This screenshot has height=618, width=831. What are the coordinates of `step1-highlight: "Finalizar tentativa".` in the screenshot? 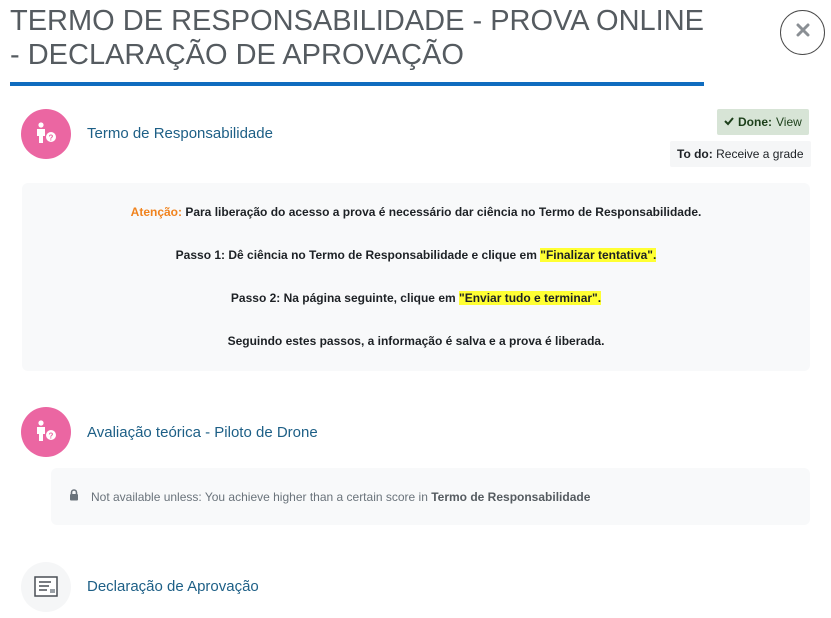 It's located at (598, 255).